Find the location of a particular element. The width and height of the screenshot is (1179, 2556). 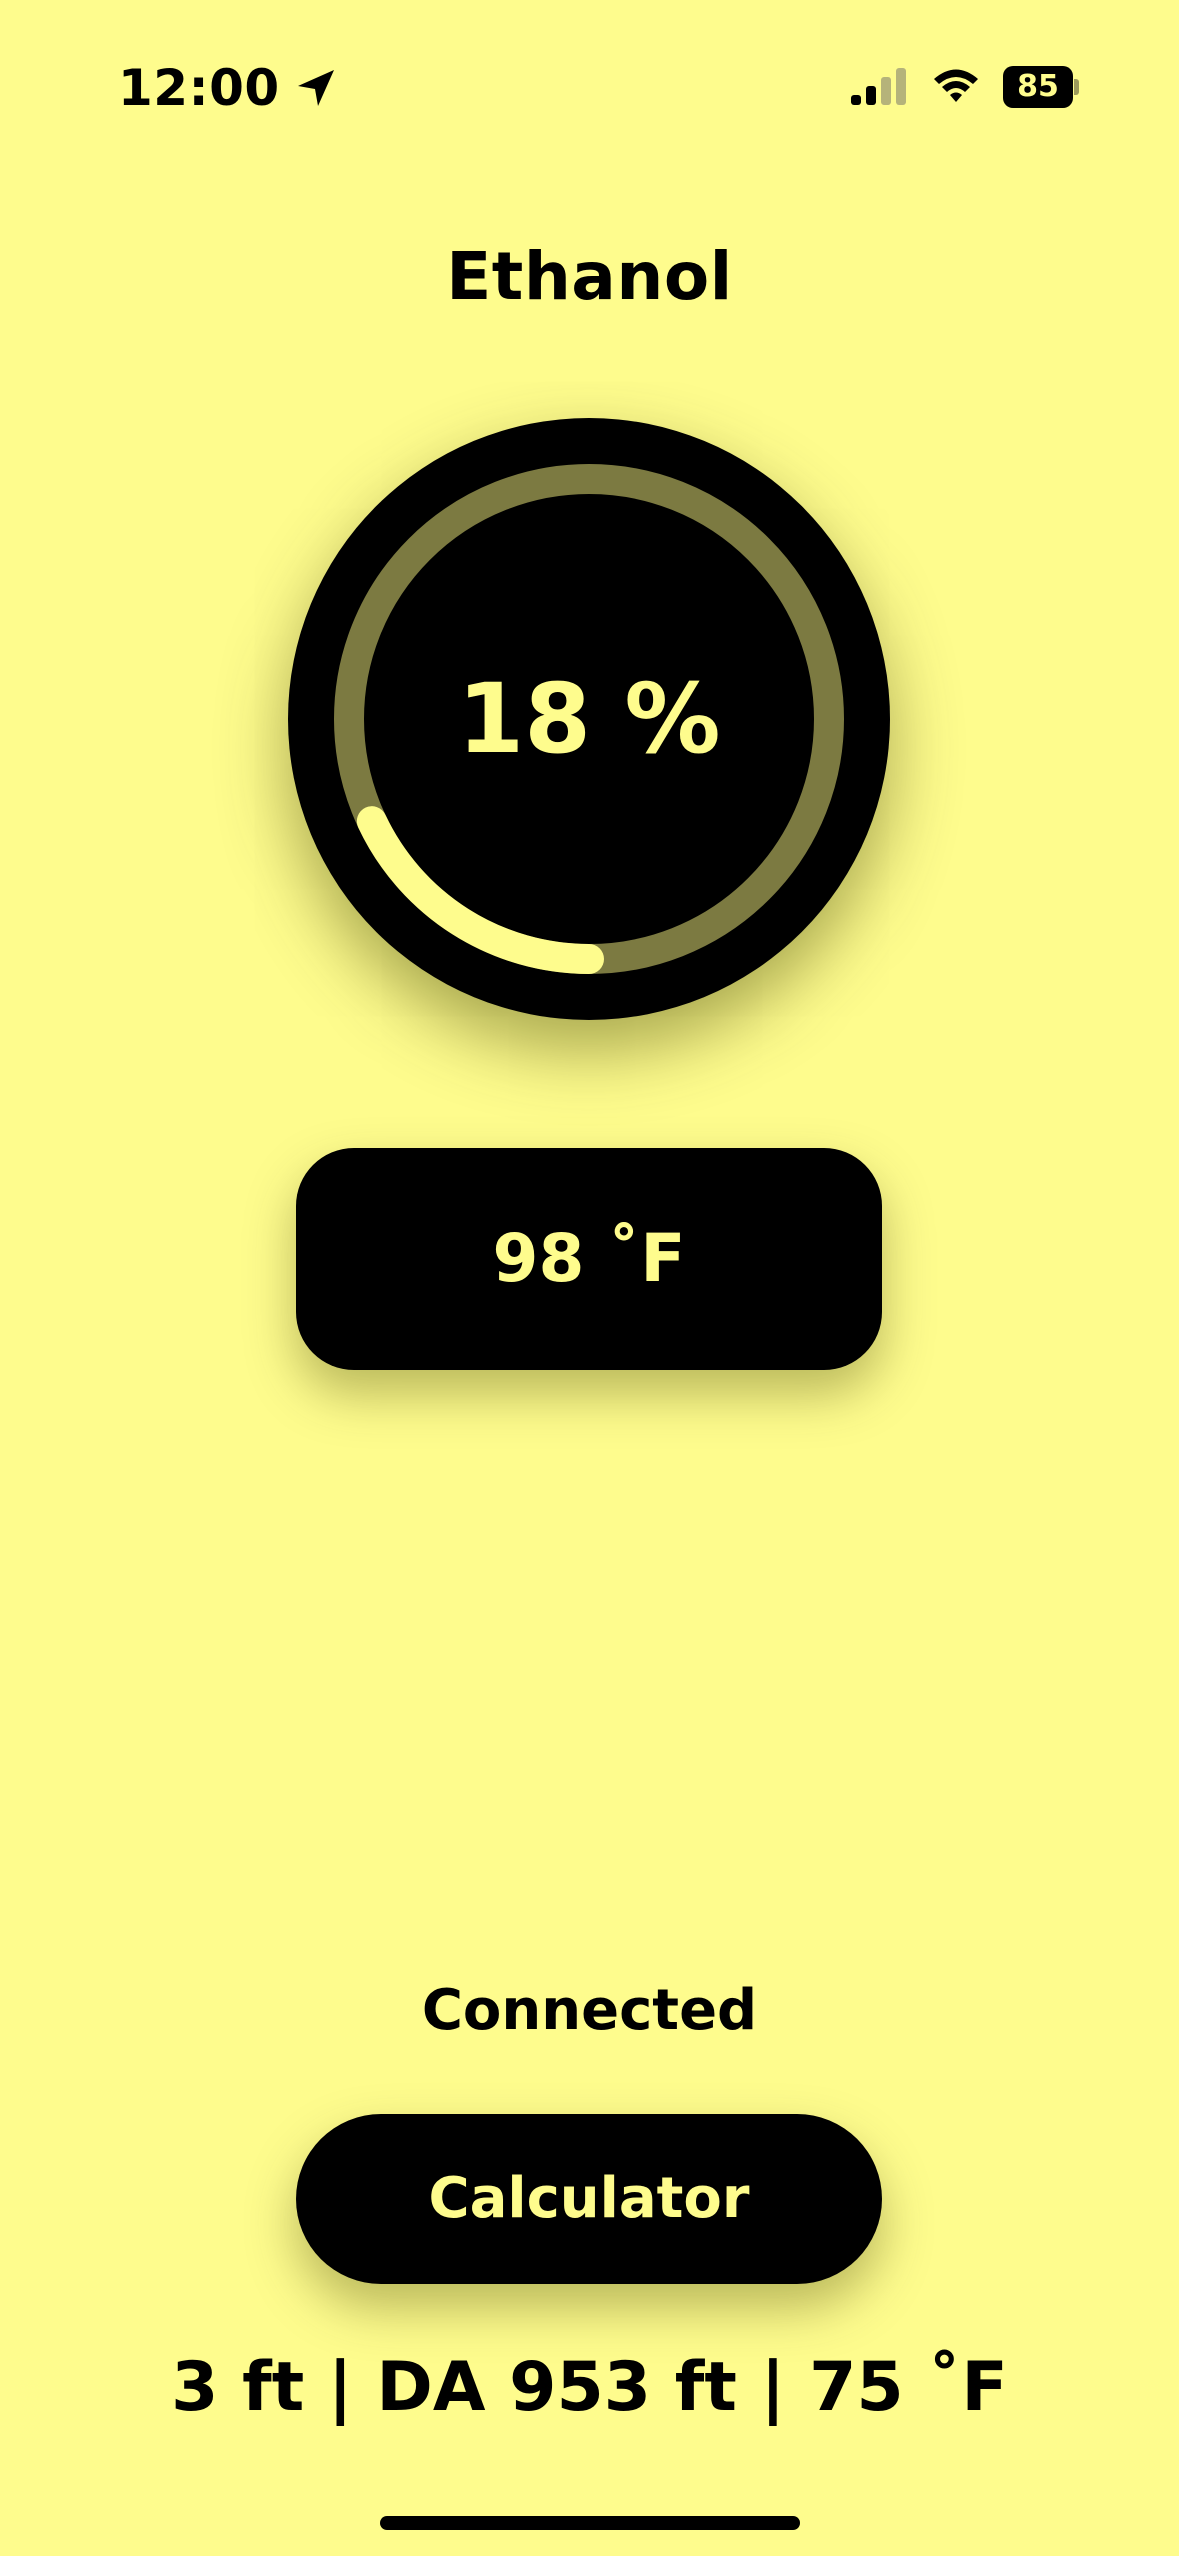

battery-icon: 85 is located at coordinates (1041, 87).